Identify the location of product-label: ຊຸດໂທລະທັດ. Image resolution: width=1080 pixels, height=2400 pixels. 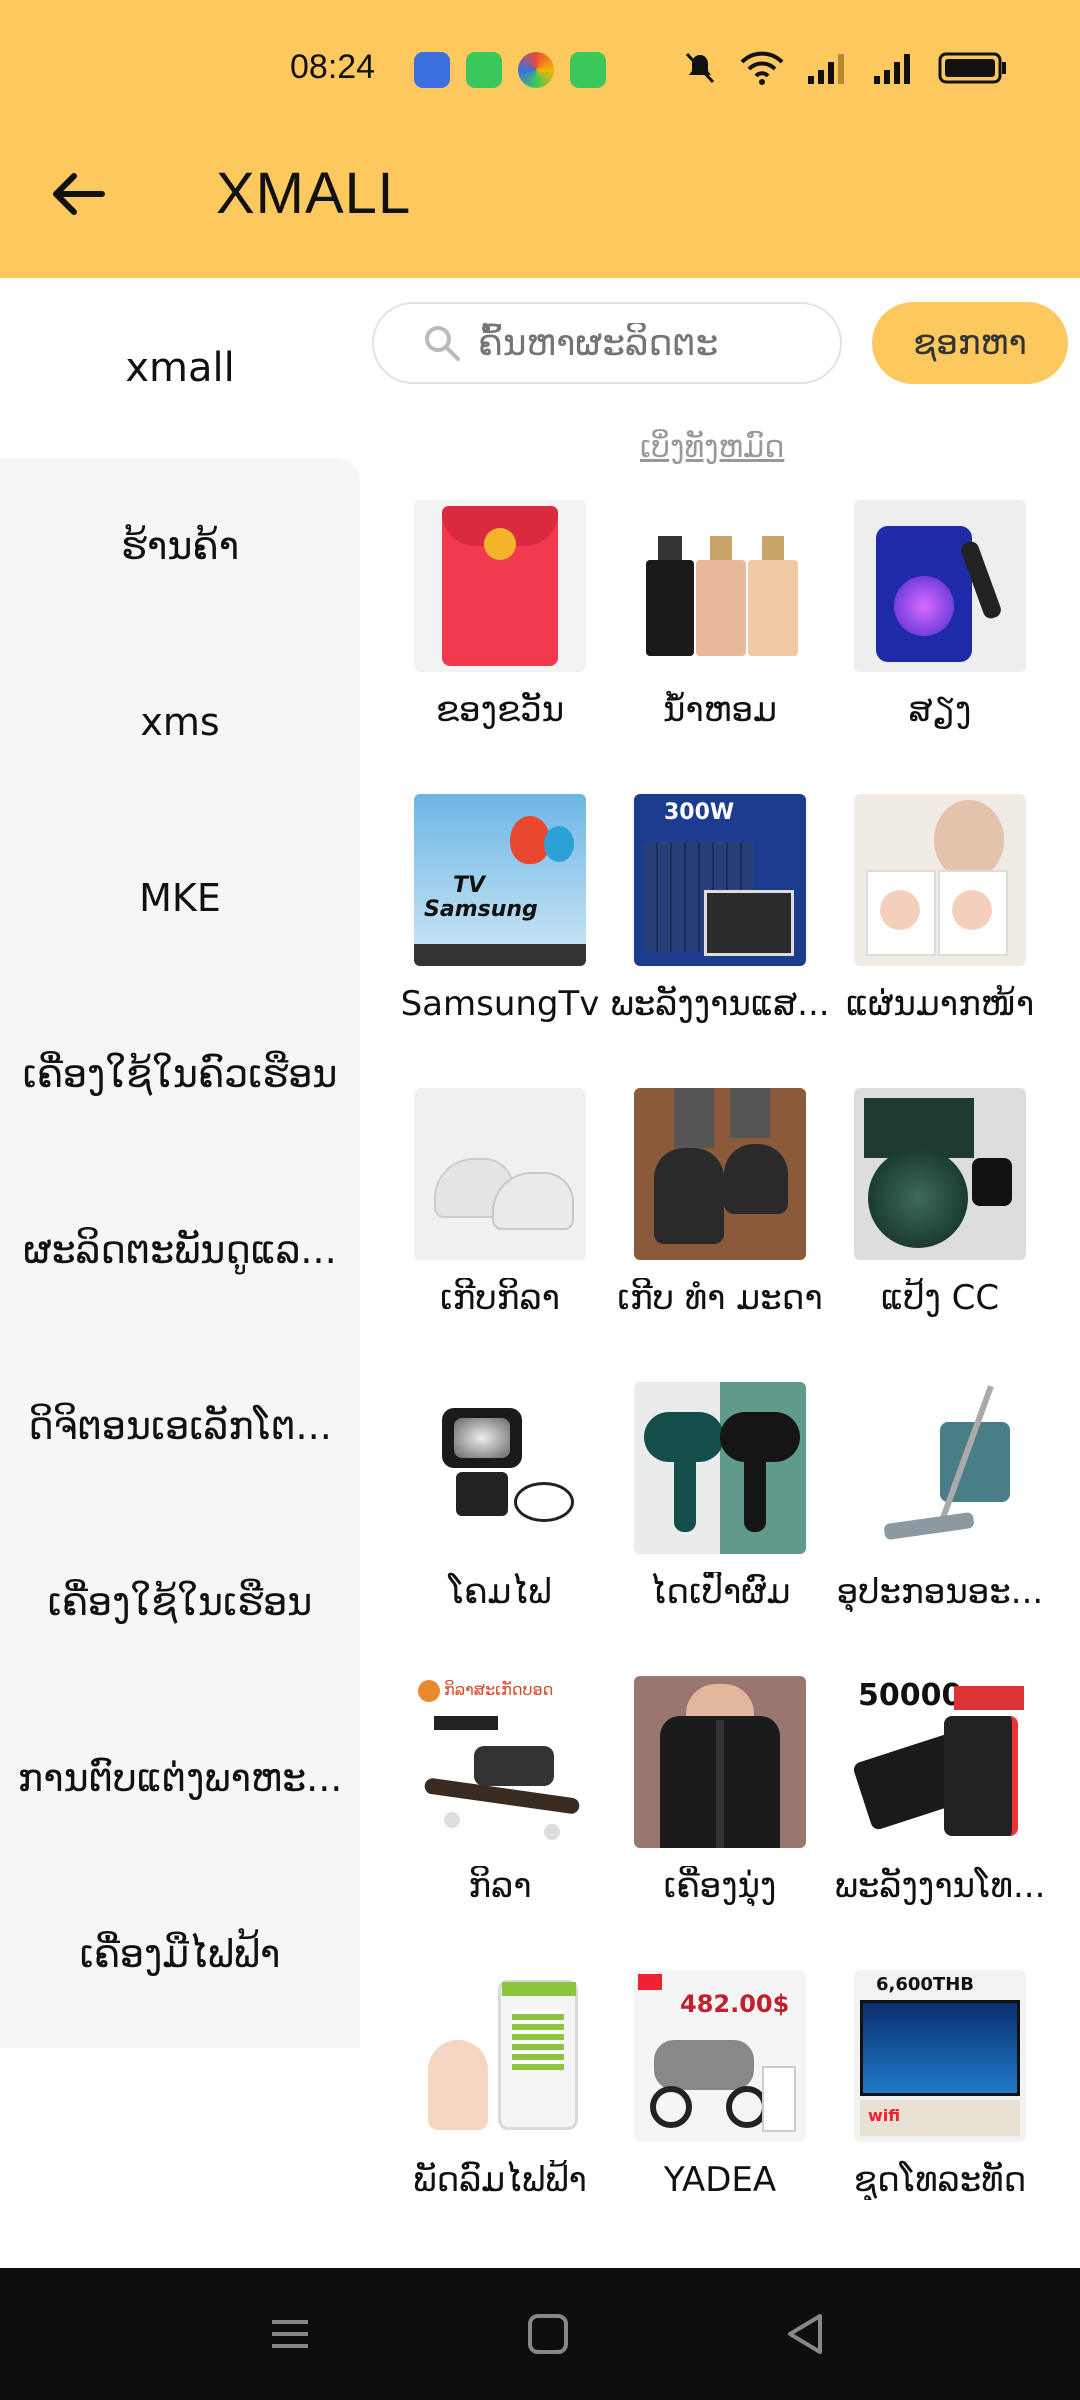
(940, 2180).